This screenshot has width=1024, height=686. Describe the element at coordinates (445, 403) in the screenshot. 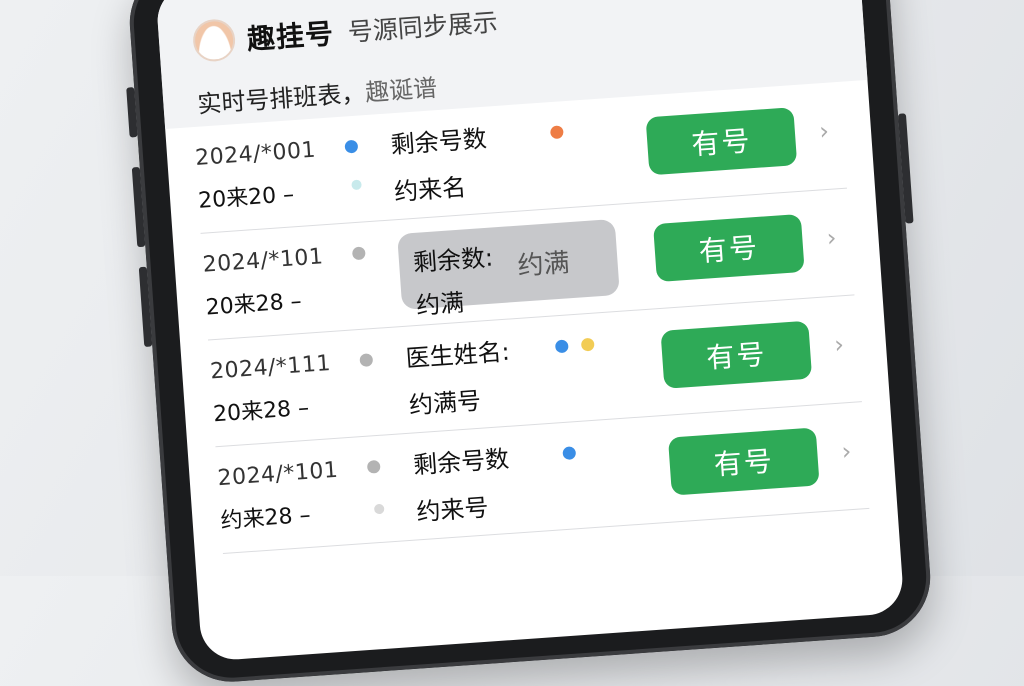

I see `doctor-status: 约满号` at that location.